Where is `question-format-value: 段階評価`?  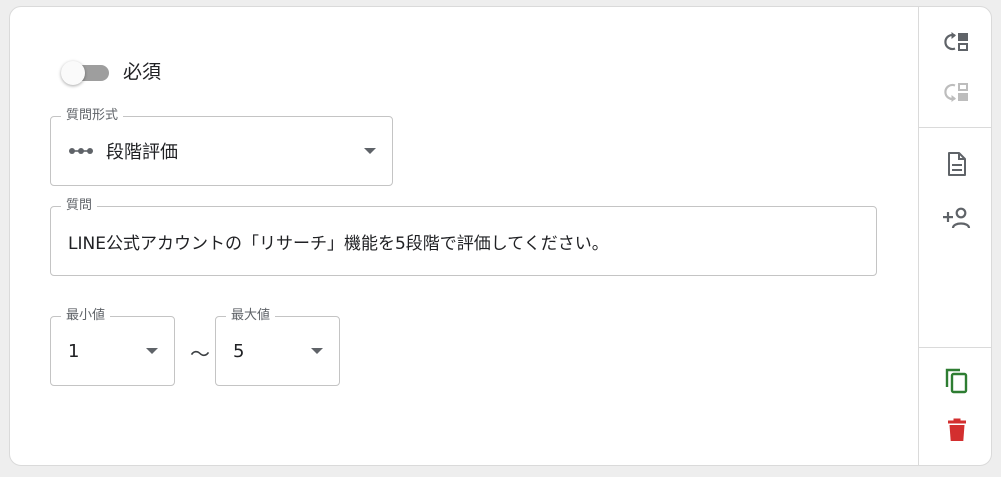 question-format-value: 段階評価 is located at coordinates (142, 152).